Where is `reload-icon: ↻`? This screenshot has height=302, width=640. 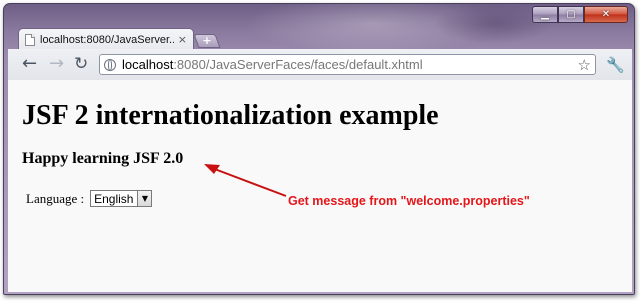
reload-icon: ↻ is located at coordinates (81, 64).